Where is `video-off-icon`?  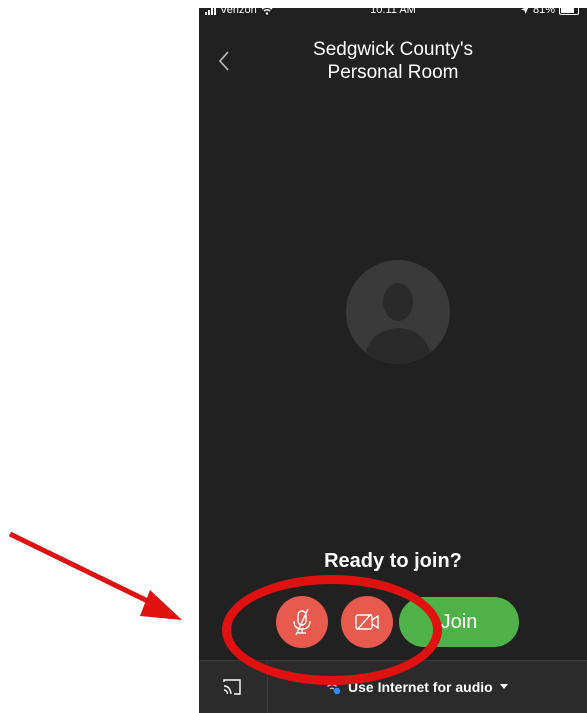
video-off-icon is located at coordinates (367, 622).